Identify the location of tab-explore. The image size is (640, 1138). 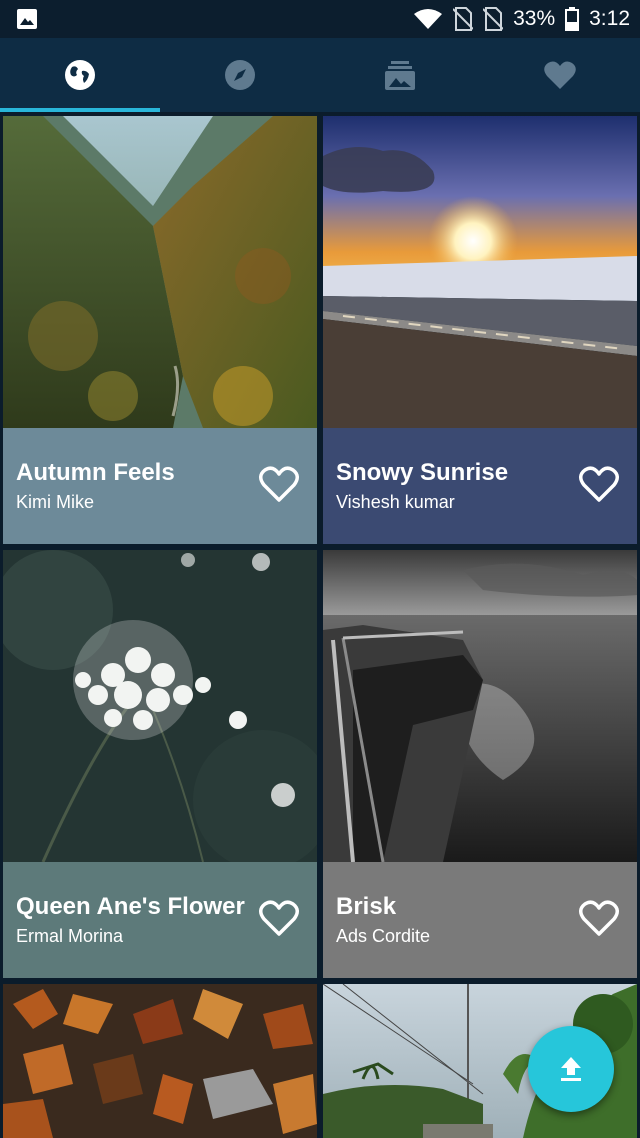
(80, 75).